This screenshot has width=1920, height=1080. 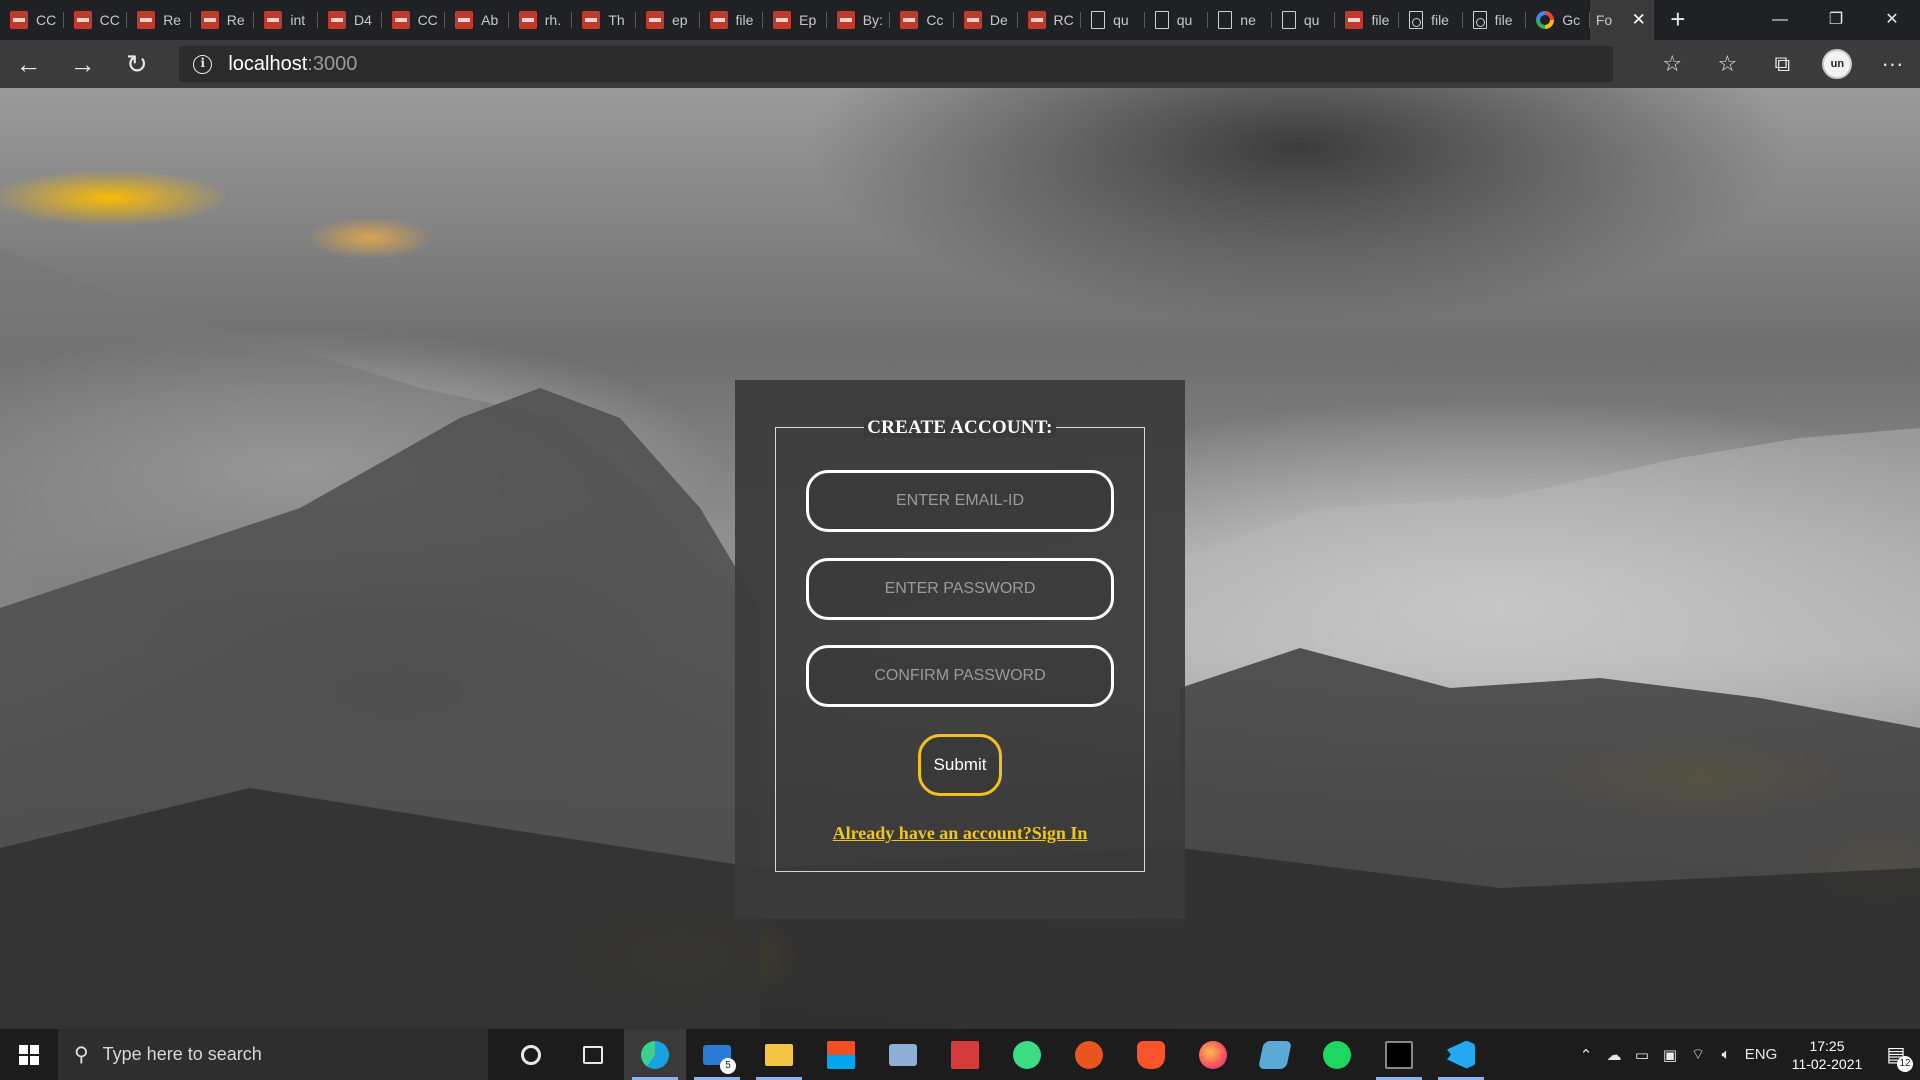 I want to click on new-tab-button: +, so click(x=1678, y=20).